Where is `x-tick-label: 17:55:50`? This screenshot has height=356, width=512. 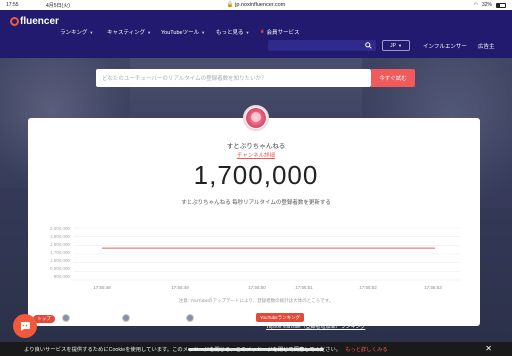 x-tick-label: 17:55:50 is located at coordinates (257, 287).